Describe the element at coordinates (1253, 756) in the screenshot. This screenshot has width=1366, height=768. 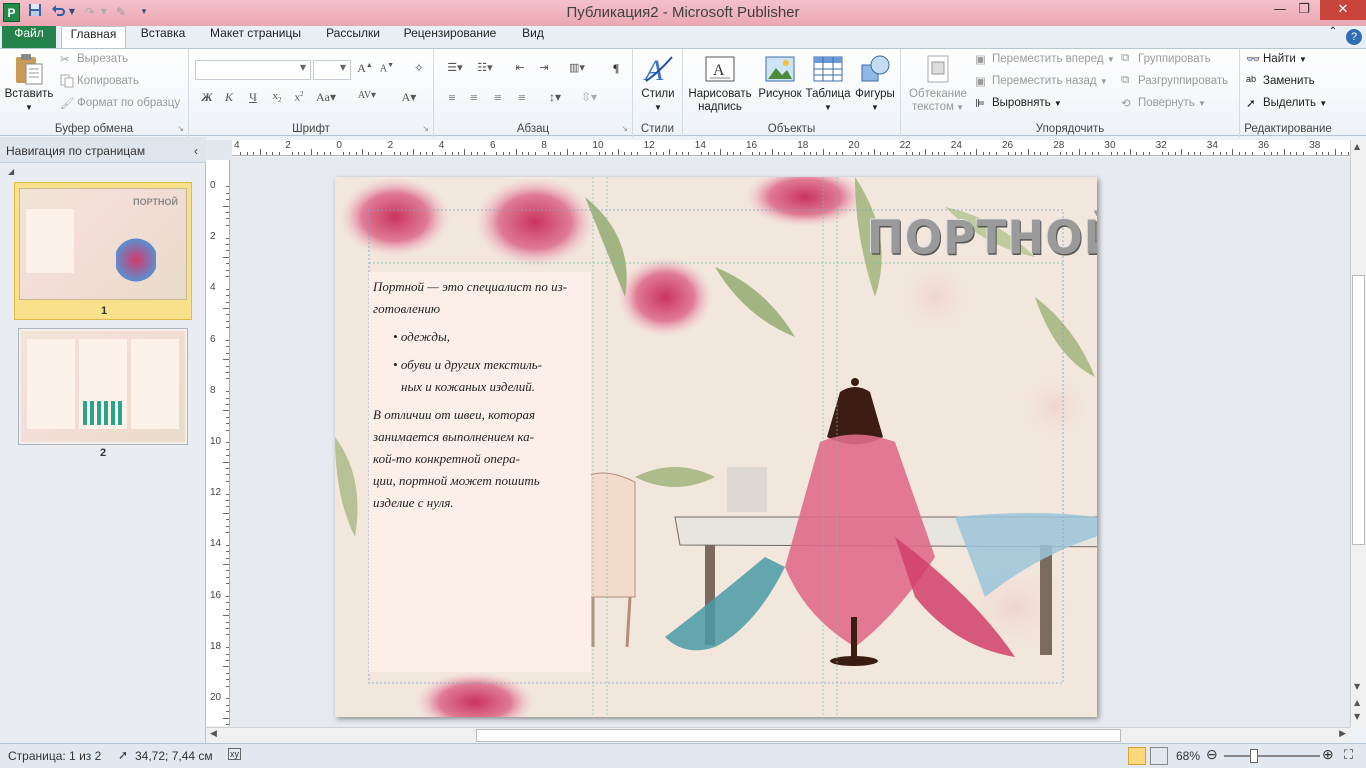
I see `zoom-slider-thumb` at that location.